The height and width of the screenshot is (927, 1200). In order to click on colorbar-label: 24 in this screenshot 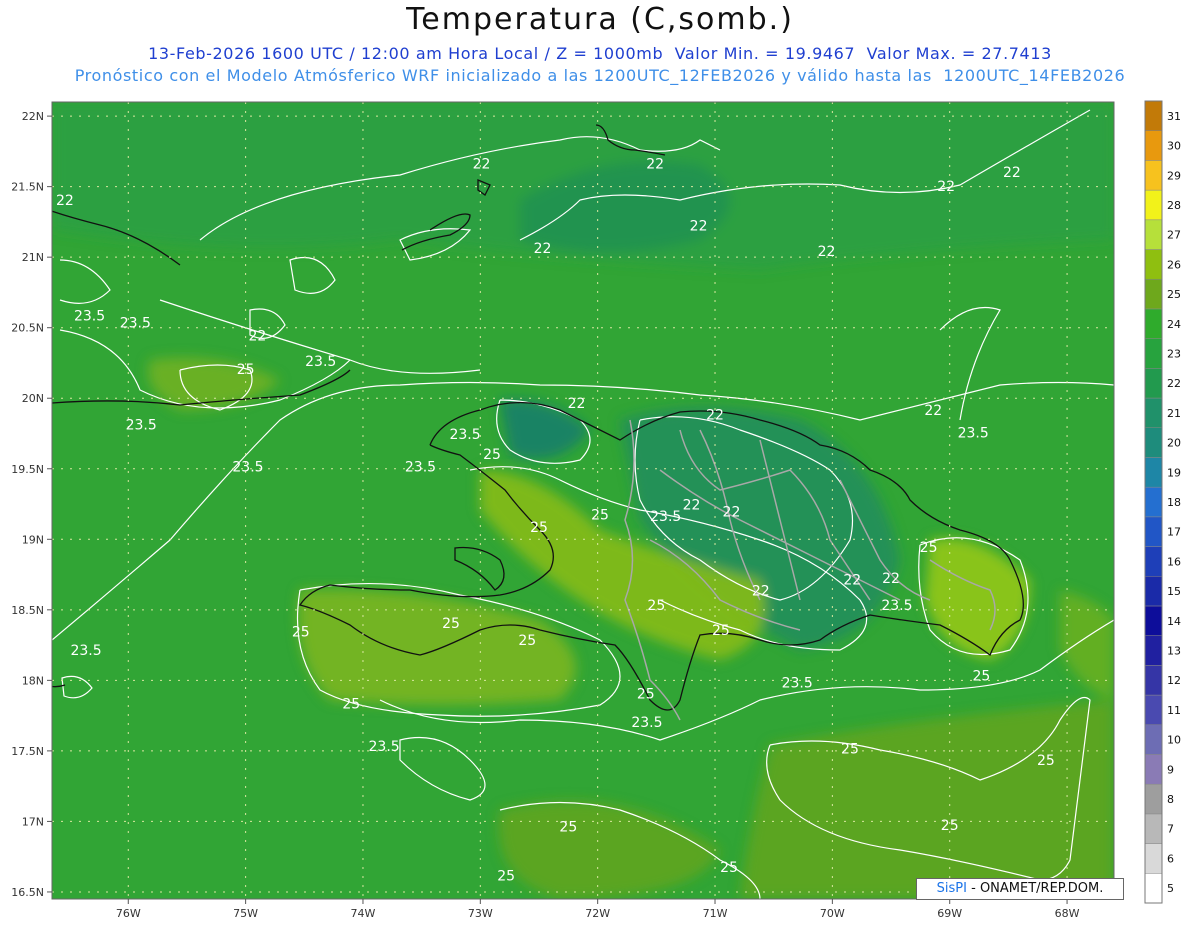, I will do `click(1174, 324)`.